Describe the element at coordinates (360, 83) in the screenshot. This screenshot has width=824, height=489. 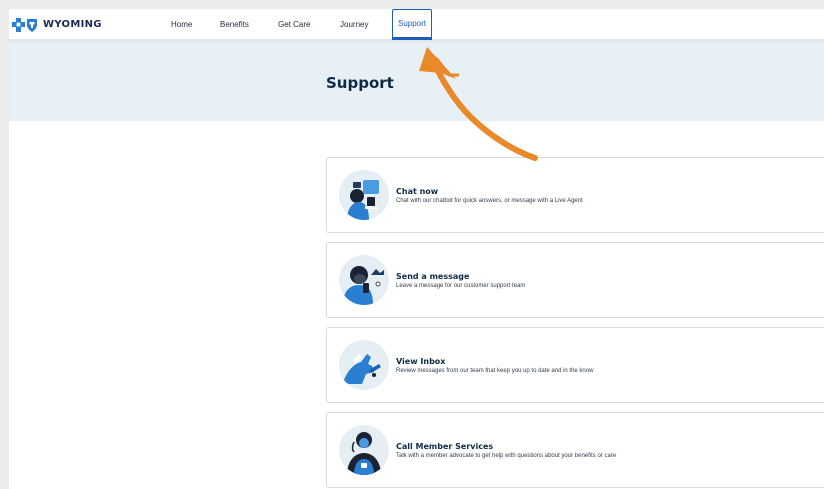
I see `page-title: Support` at that location.